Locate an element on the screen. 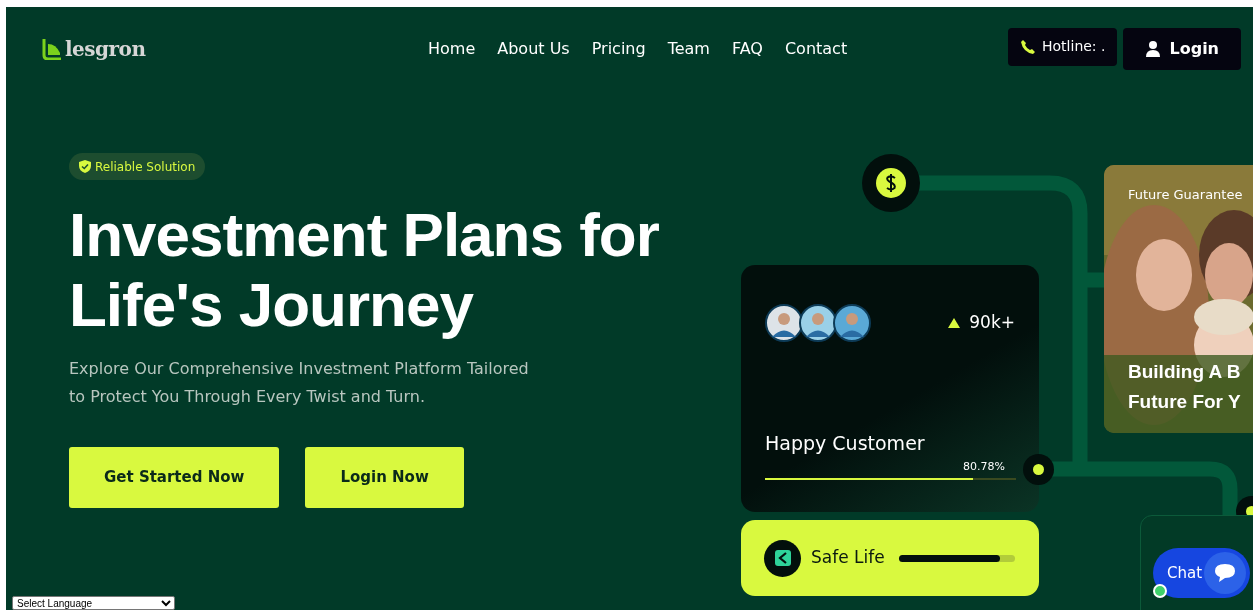 This screenshot has height=610, width=1253. leaf-logo-icon is located at coordinates (52, 48).